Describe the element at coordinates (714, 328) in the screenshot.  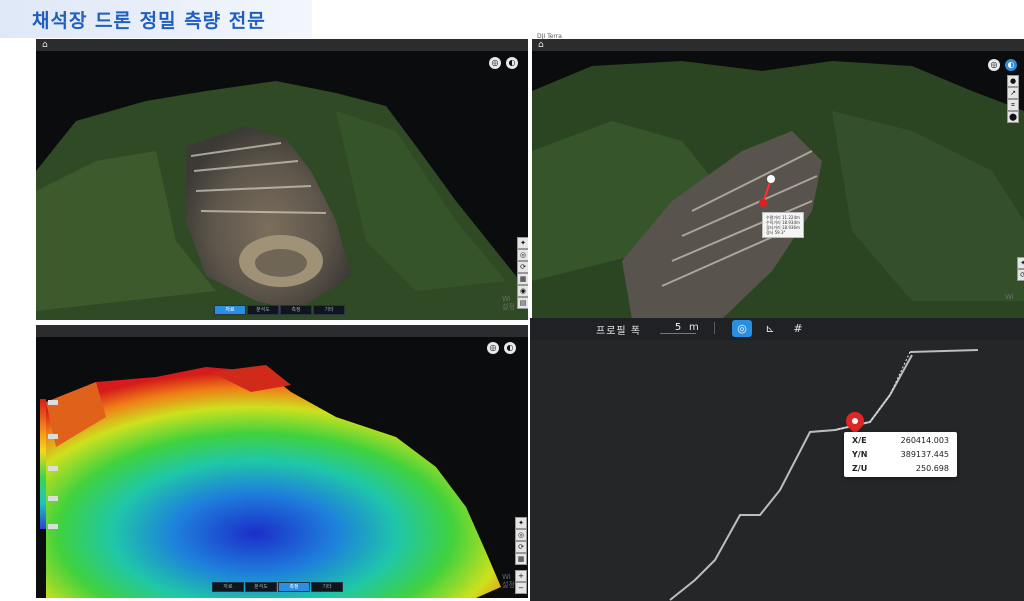
I see `toolbar-divider` at that location.